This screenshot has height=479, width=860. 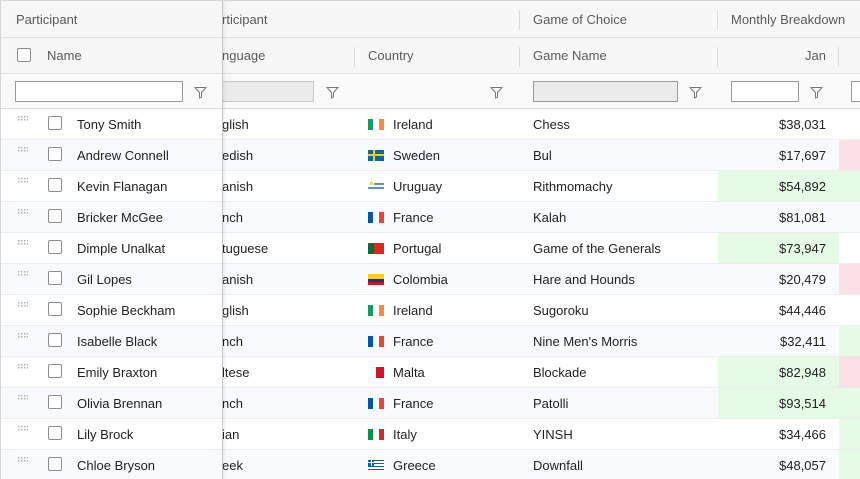 I want to click on language-cell: edish, so click(x=238, y=155).